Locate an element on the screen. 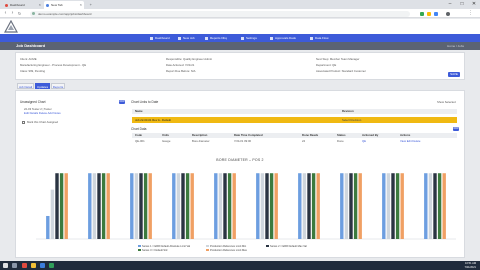  forward-icon: › is located at coordinates (12, 13).